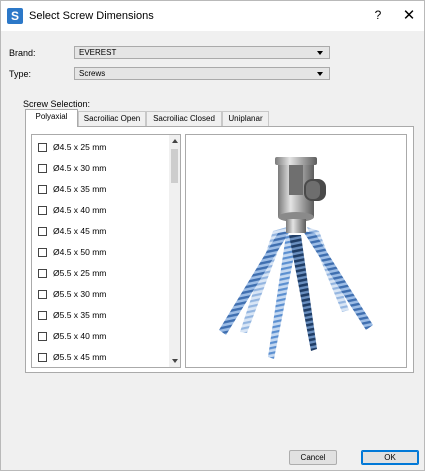 Image resolution: width=425 pixels, height=471 pixels. Describe the element at coordinates (175, 141) in the screenshot. I see `scroll-up-arrow-icon` at that location.